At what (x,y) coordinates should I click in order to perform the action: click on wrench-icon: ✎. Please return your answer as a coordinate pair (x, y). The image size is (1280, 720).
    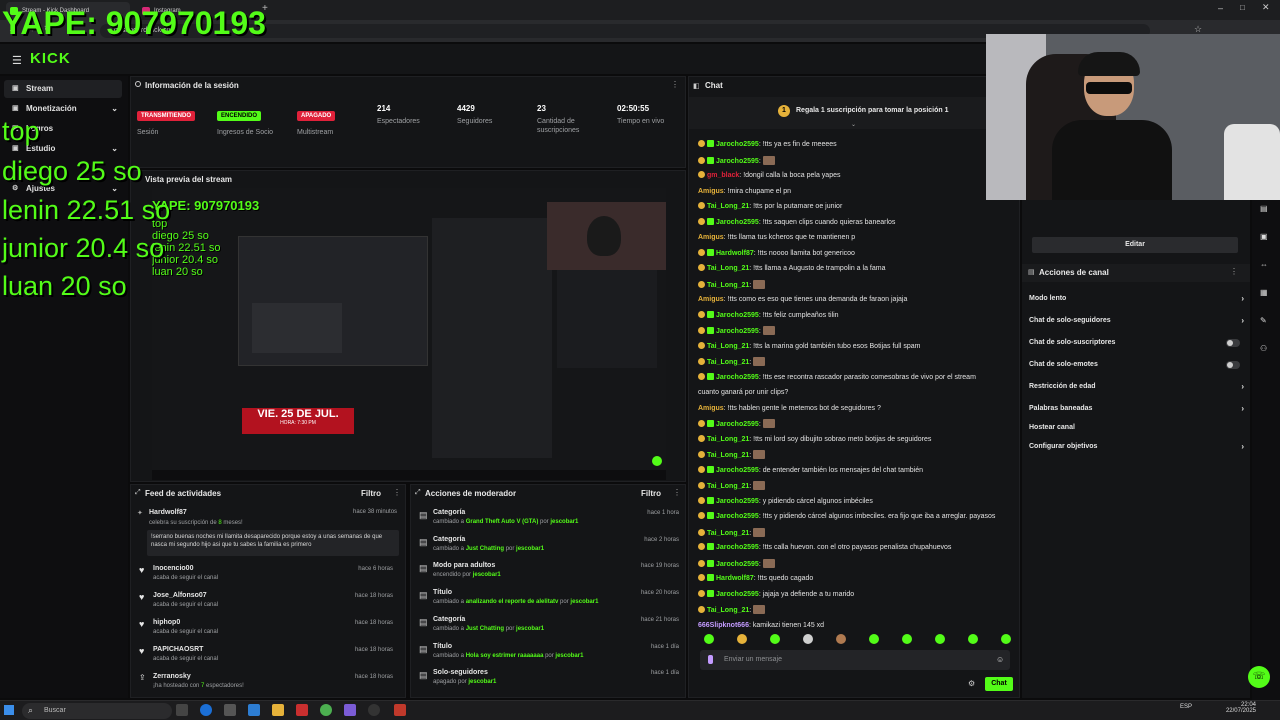
    Looking at the image, I should click on (1263, 320).